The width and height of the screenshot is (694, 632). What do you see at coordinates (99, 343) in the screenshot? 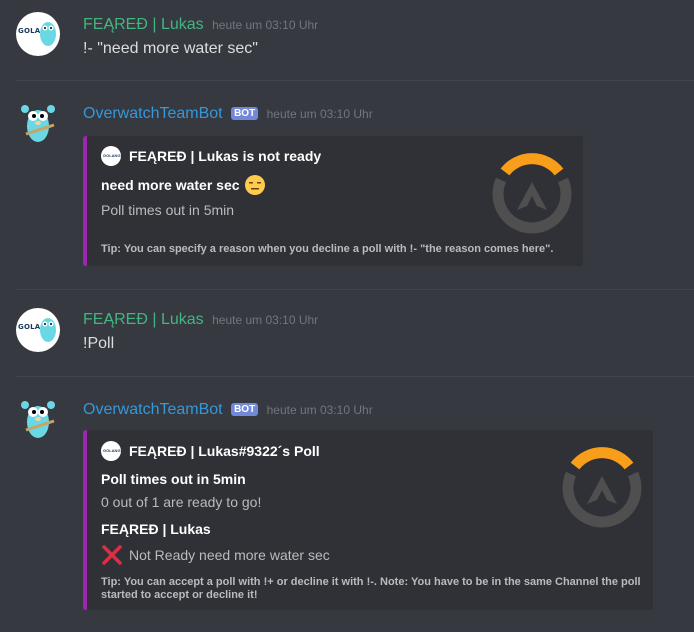
I see `message-text: !Poll` at bounding box center [99, 343].